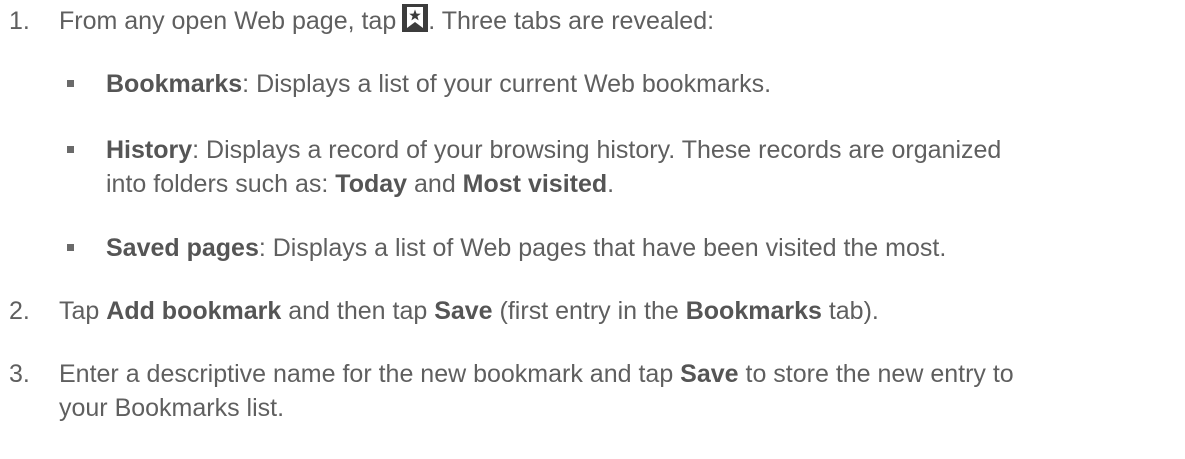  Describe the element at coordinates (149, 150) in the screenshot. I see `term-history: History` at that location.